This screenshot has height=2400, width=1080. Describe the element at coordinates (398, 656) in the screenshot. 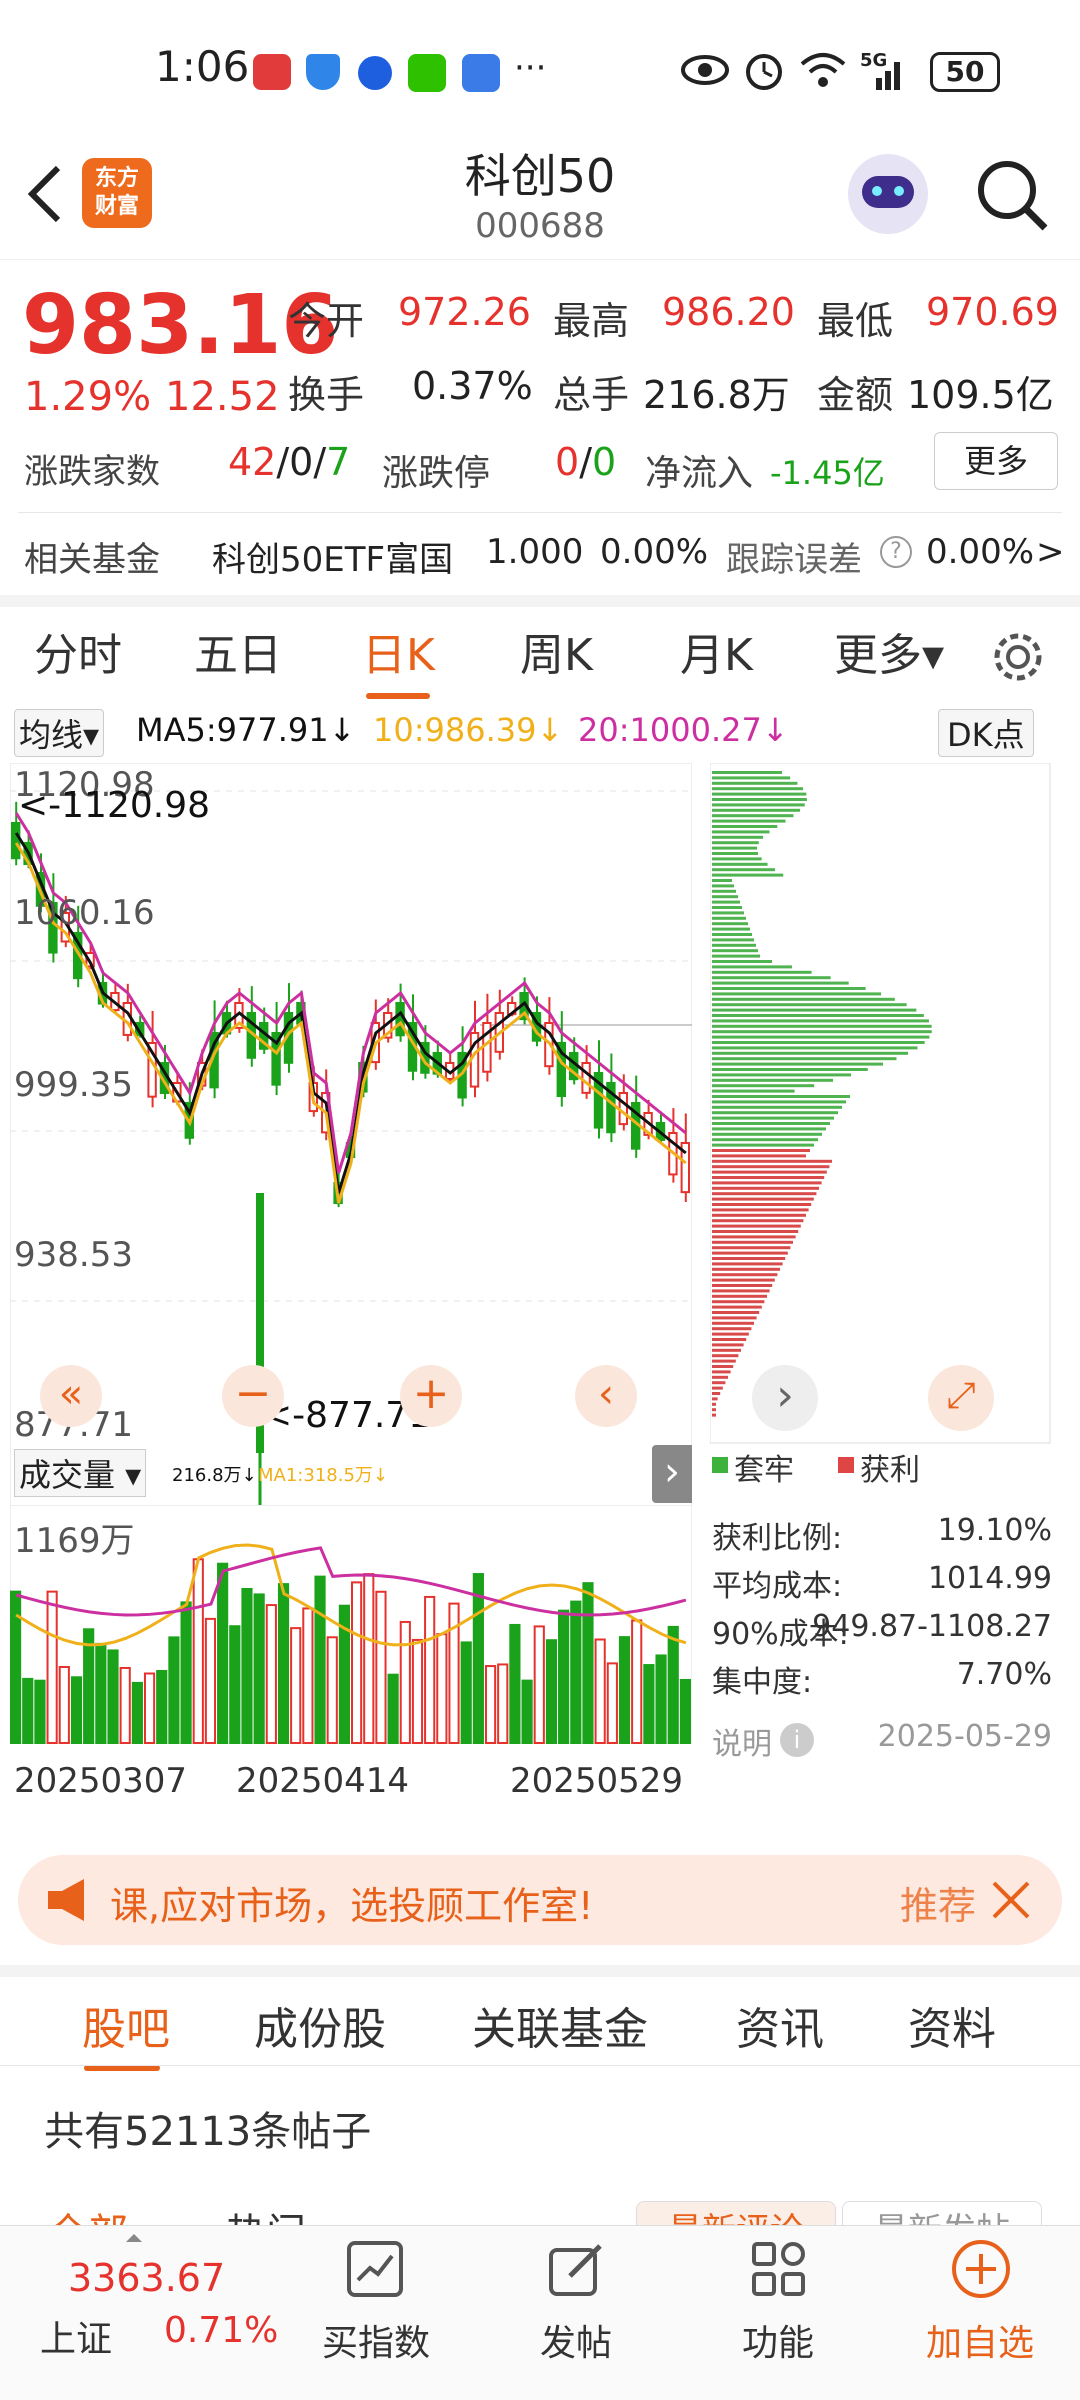

I see `tab-daily-k: 日K` at that location.